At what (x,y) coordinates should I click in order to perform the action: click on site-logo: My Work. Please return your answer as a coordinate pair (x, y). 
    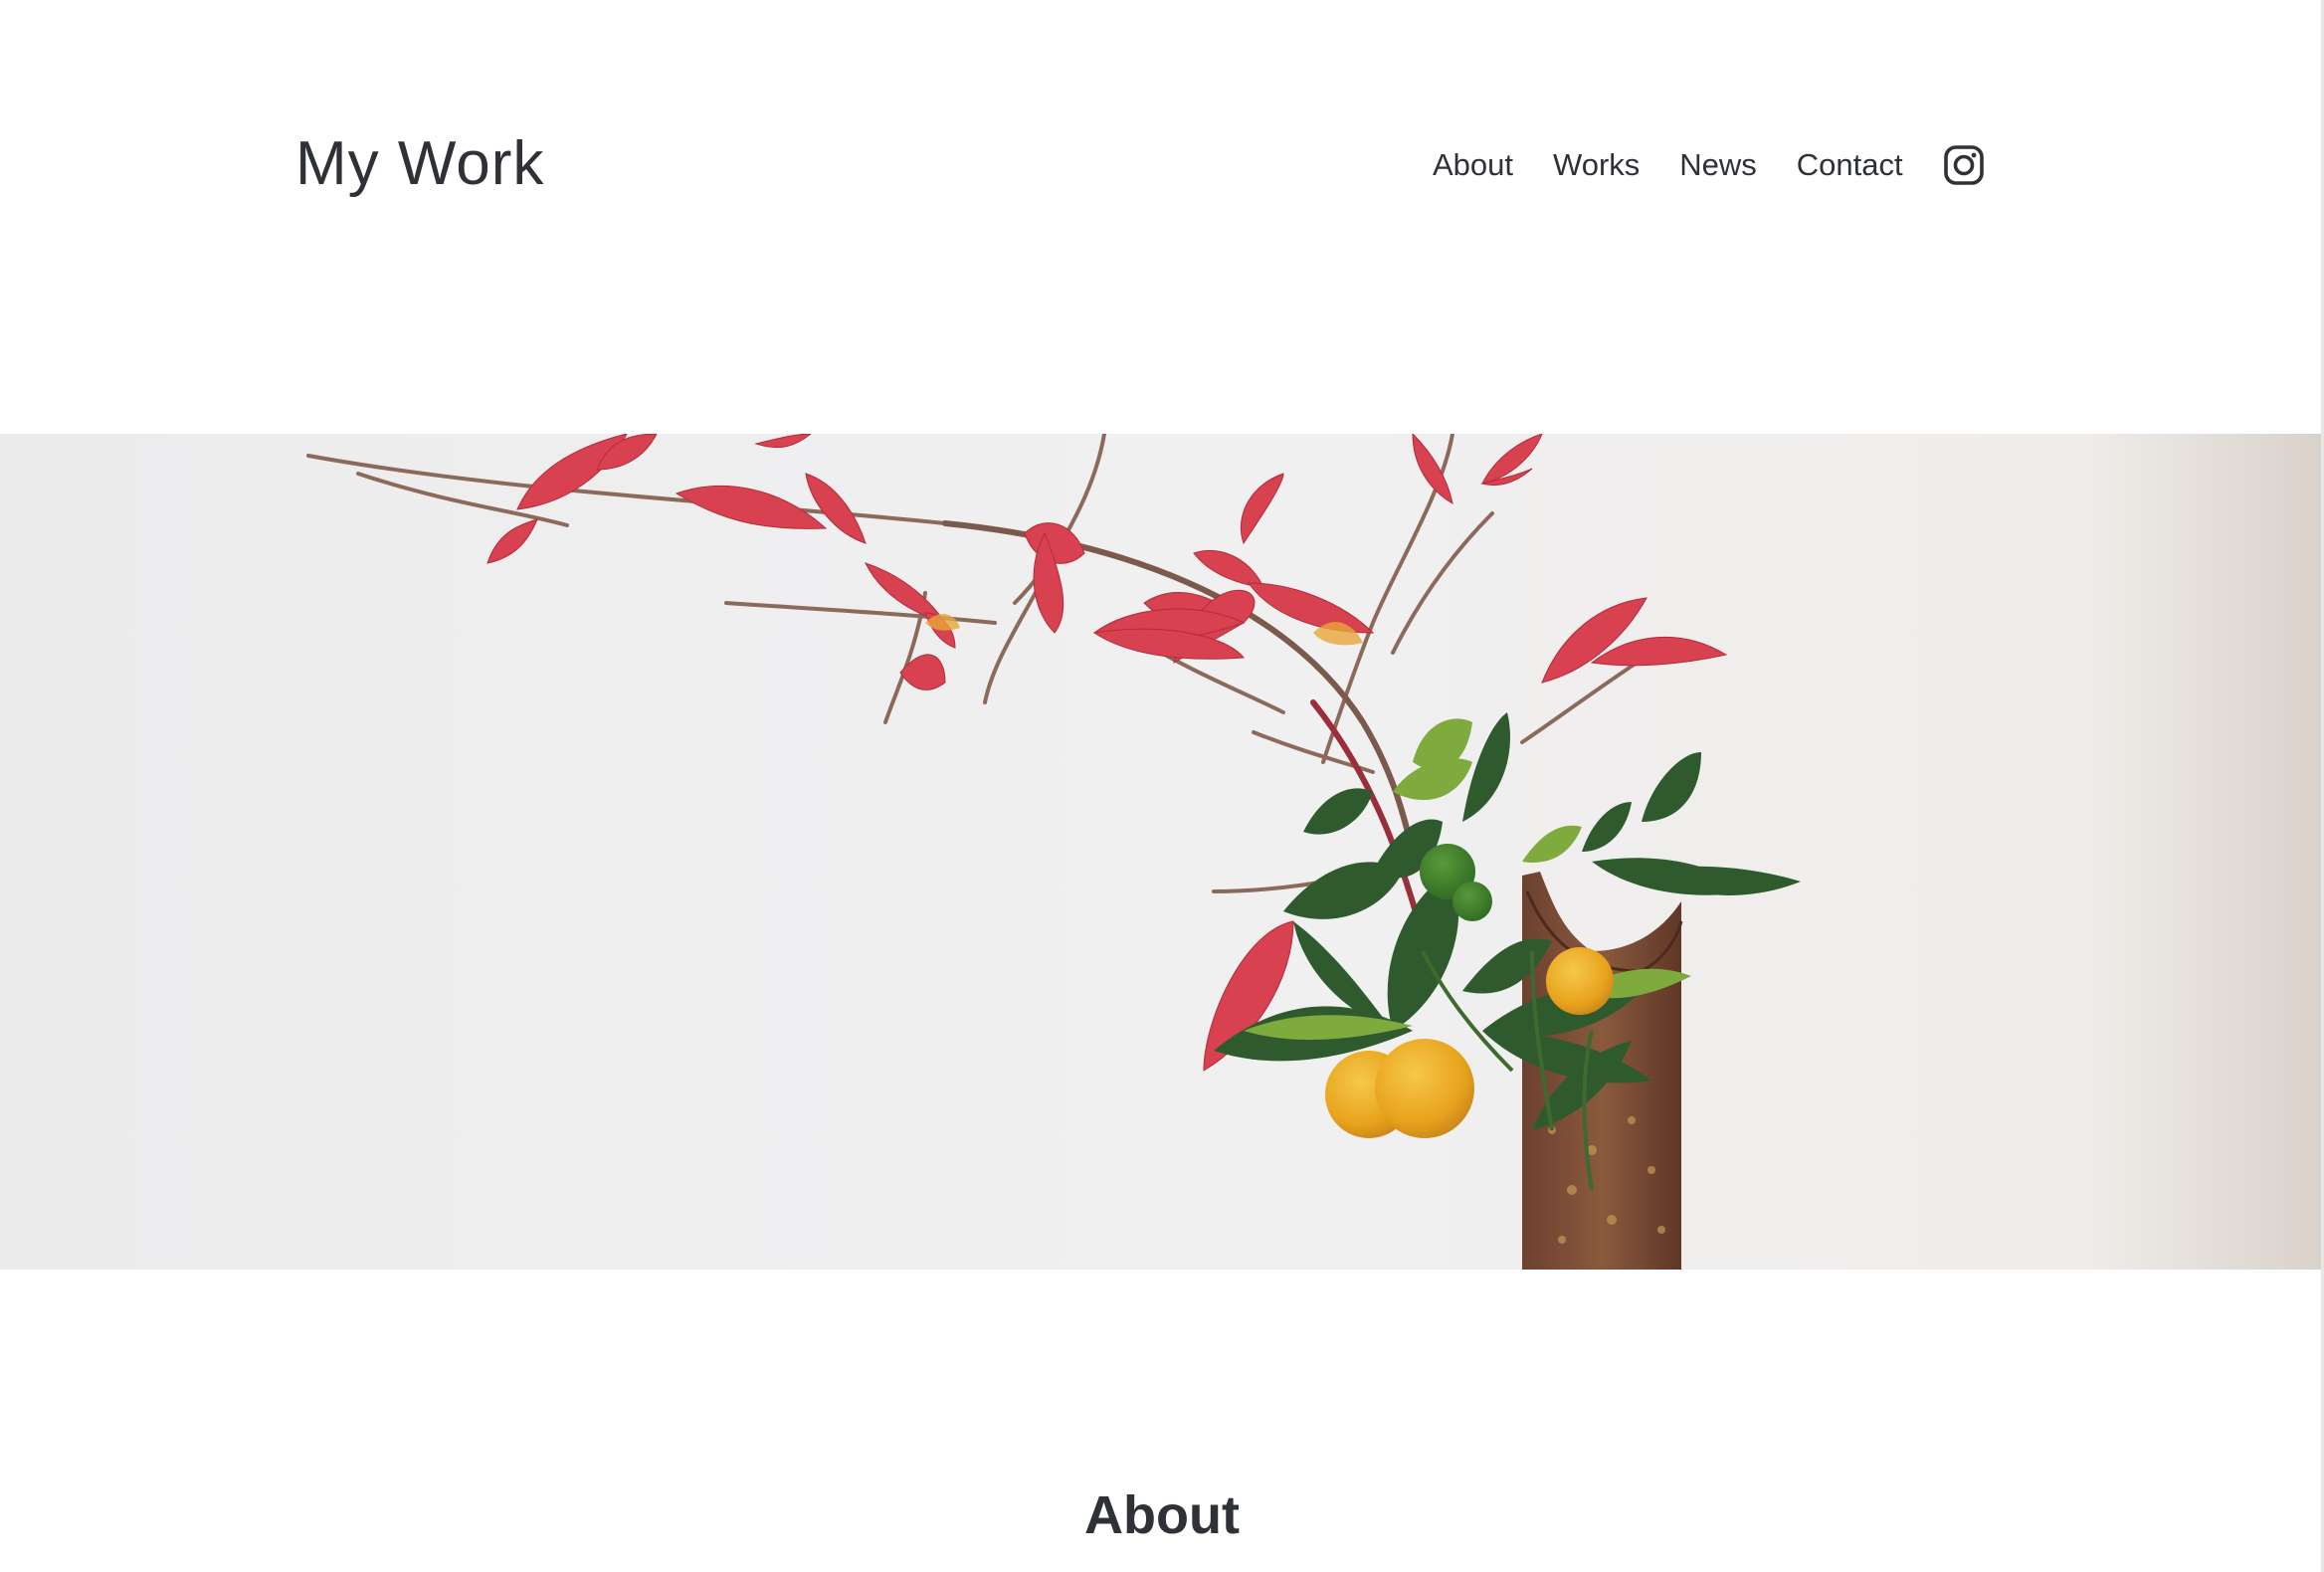
    Looking at the image, I should click on (419, 164).